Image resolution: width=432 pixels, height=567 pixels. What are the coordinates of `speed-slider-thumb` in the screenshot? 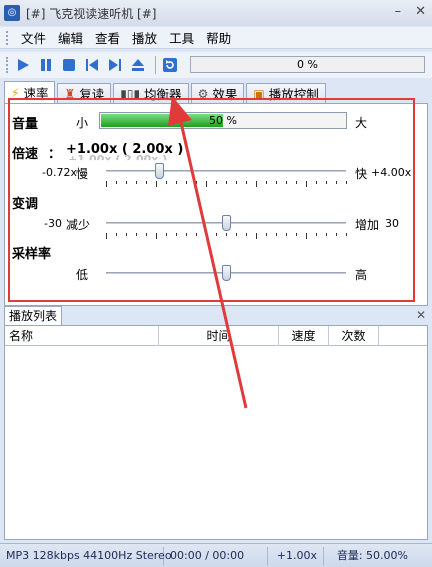 It's located at (159, 171).